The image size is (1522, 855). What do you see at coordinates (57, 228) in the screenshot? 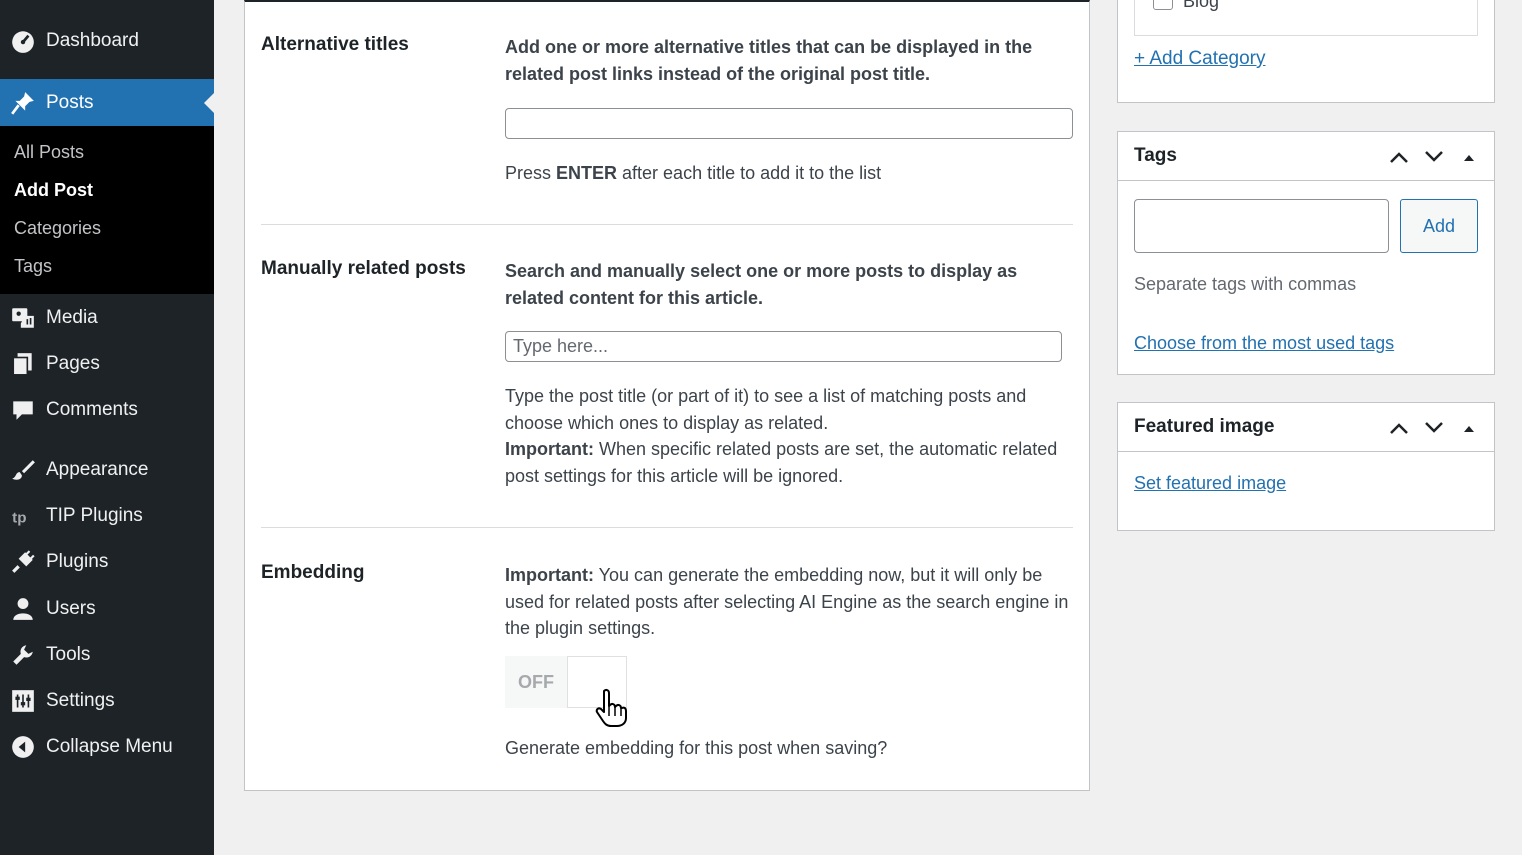
I see `submenu-categories: Categories` at bounding box center [57, 228].